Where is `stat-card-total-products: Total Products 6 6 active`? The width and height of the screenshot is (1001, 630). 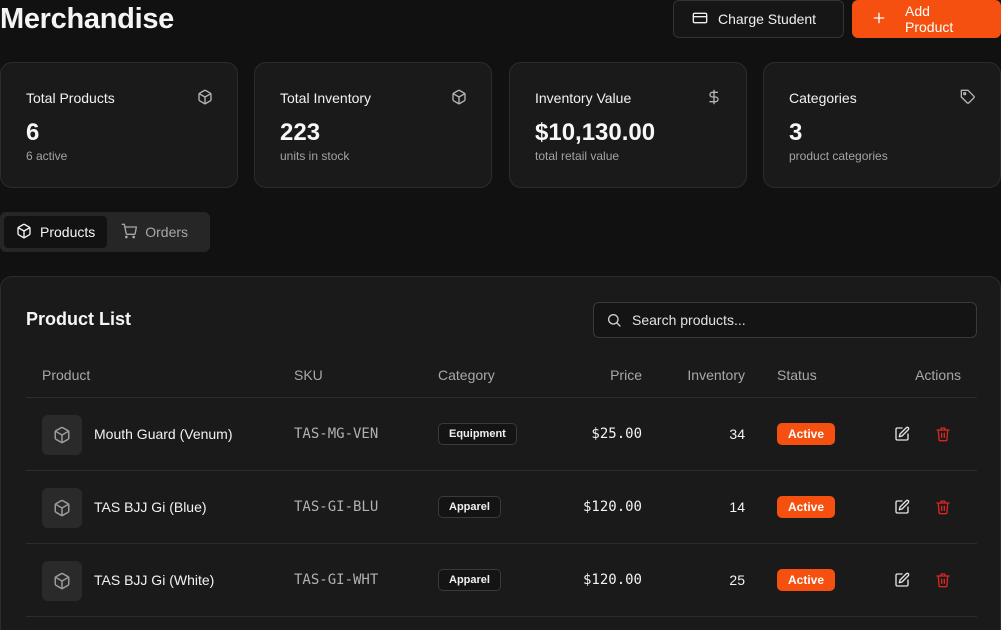 stat-card-total-products: Total Products 6 6 active is located at coordinates (119, 125).